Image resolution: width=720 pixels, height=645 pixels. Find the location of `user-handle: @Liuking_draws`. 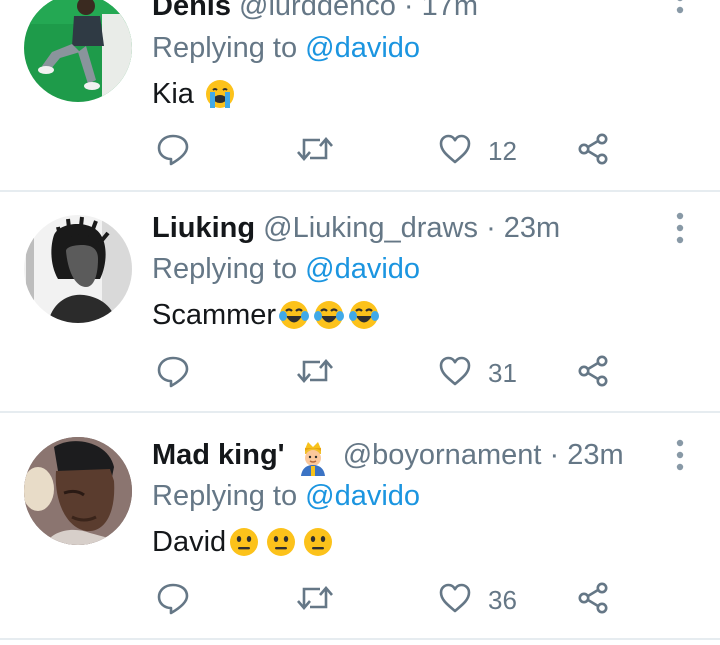

user-handle: @Liuking_draws is located at coordinates (370, 228).